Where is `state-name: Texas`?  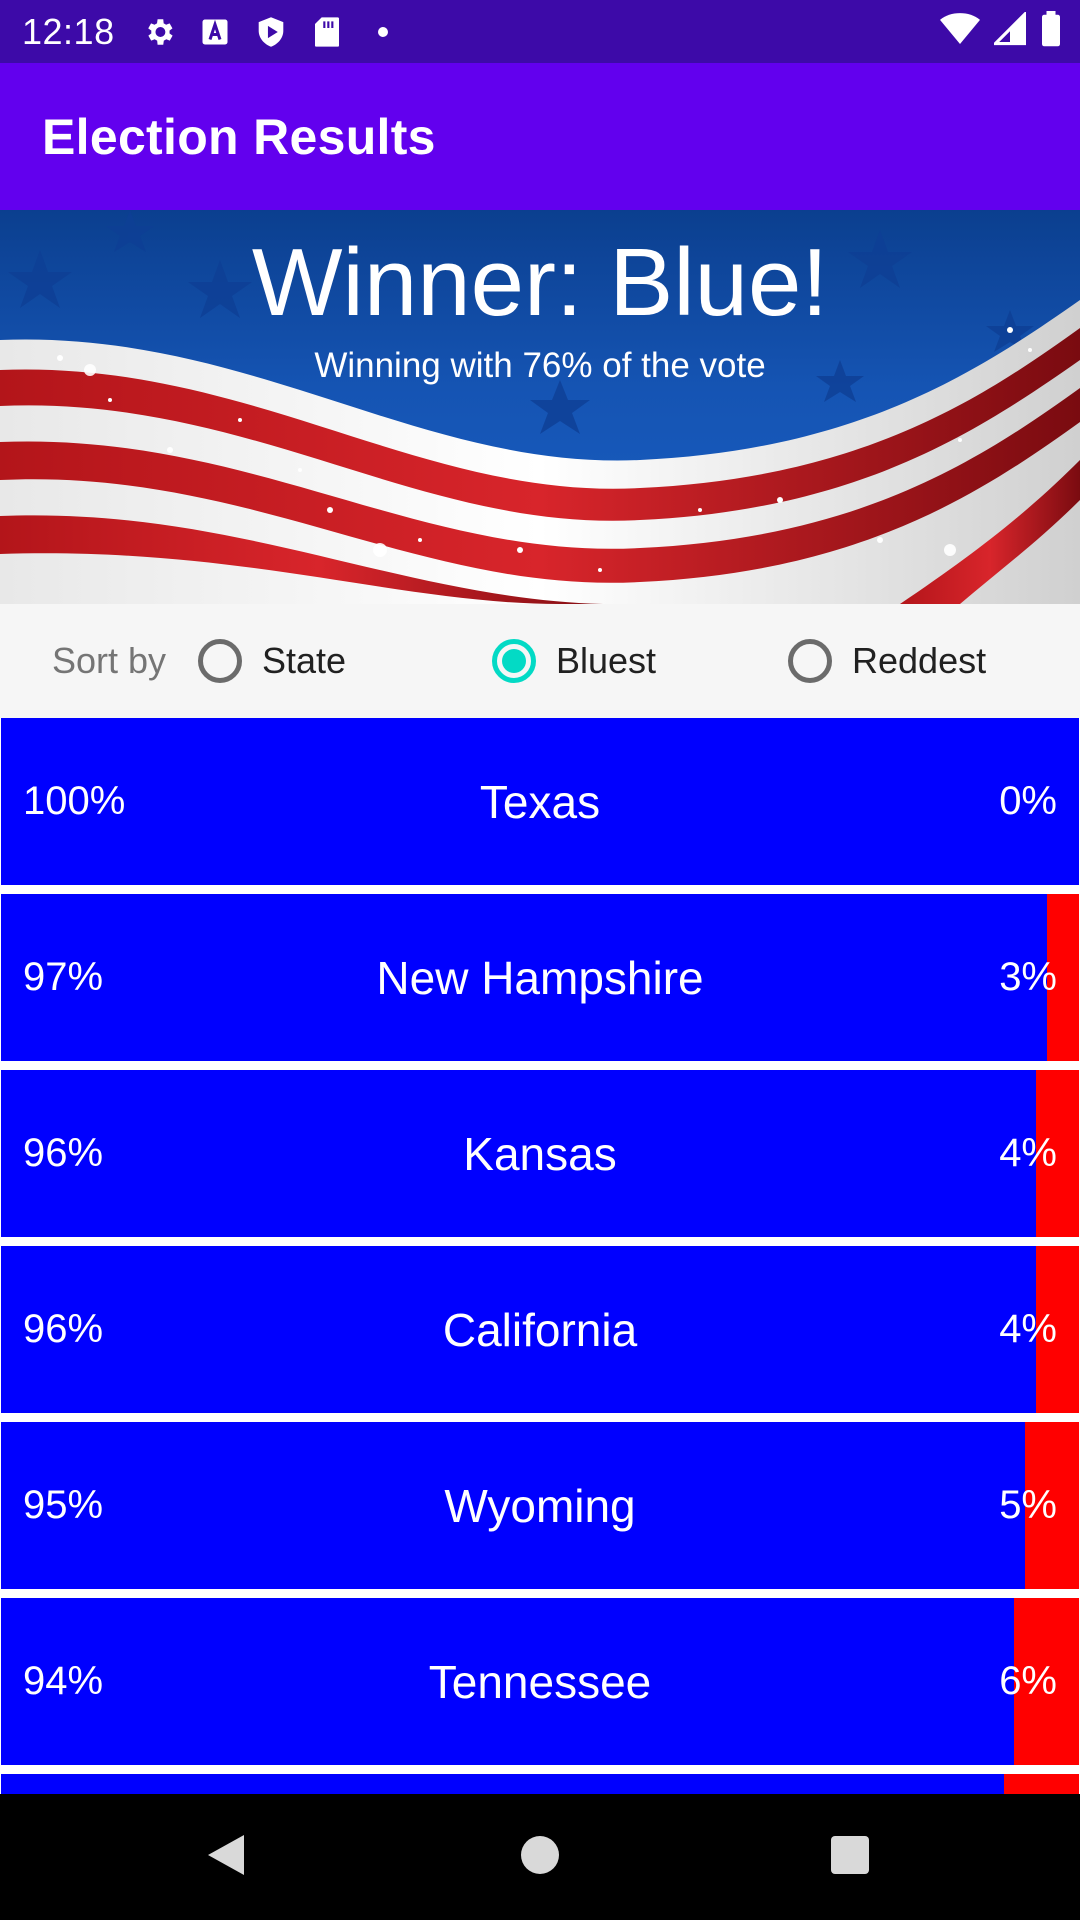 state-name: Texas is located at coordinates (540, 801).